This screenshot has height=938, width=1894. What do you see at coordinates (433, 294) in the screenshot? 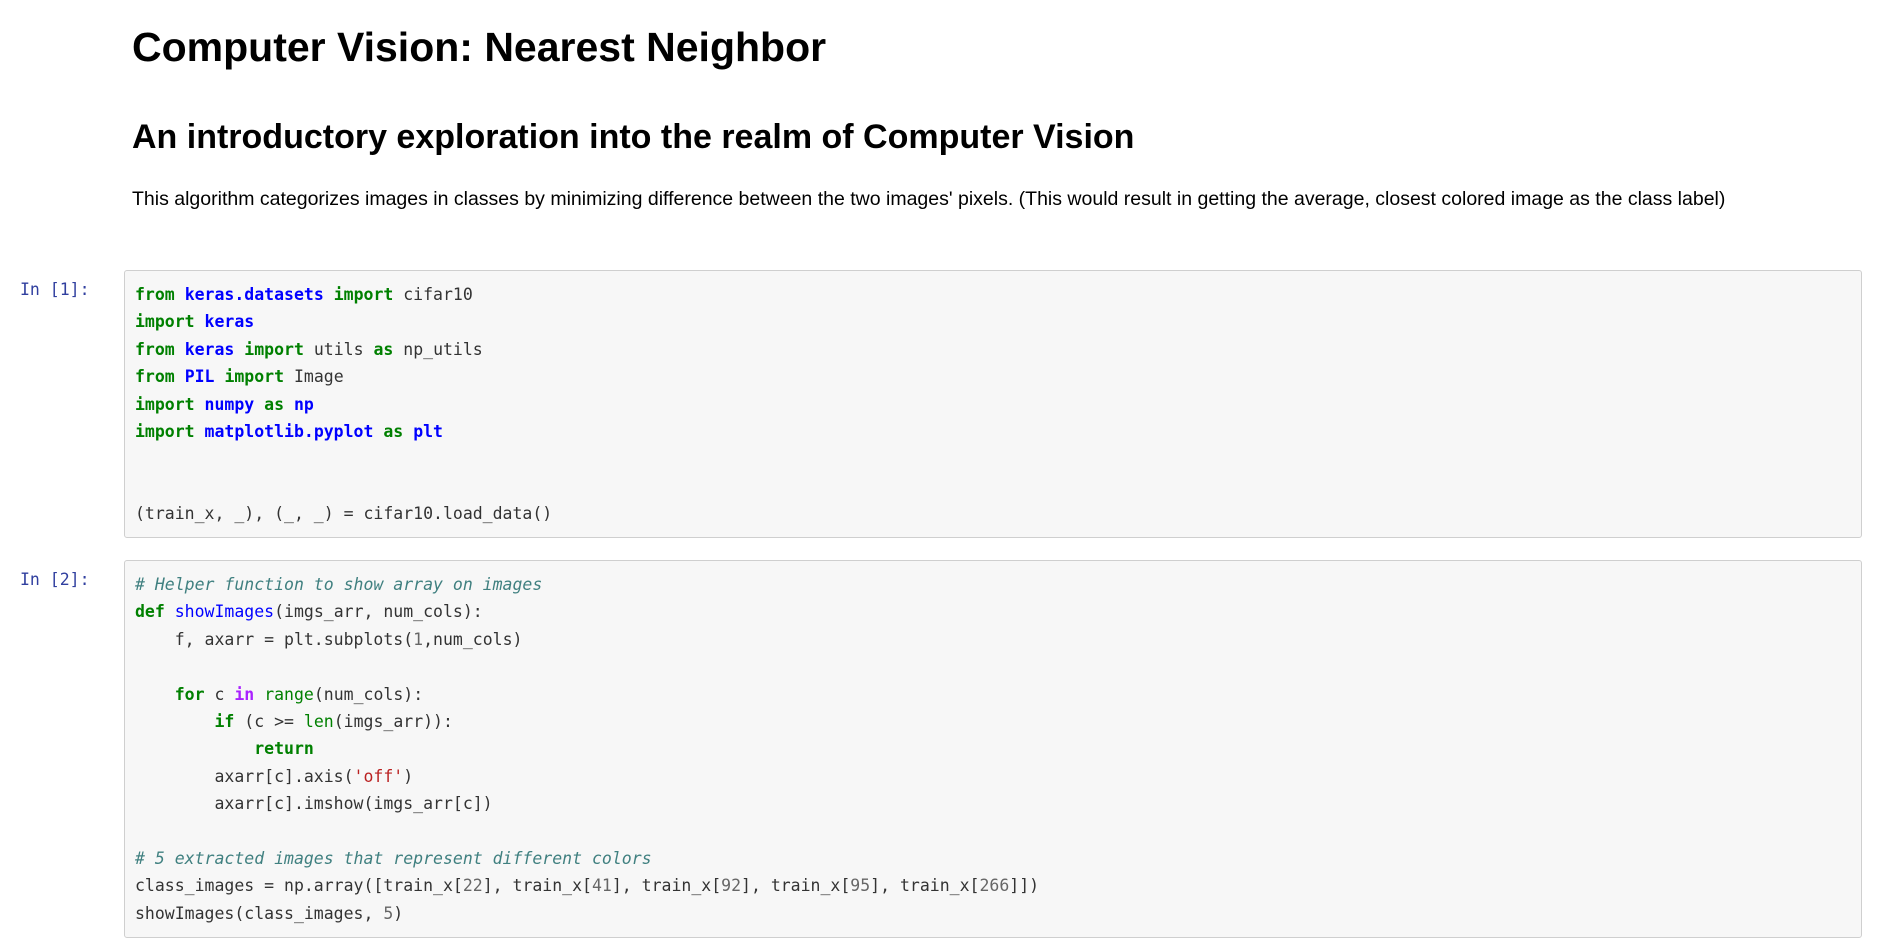
I see `code-token: cifar10` at bounding box center [433, 294].